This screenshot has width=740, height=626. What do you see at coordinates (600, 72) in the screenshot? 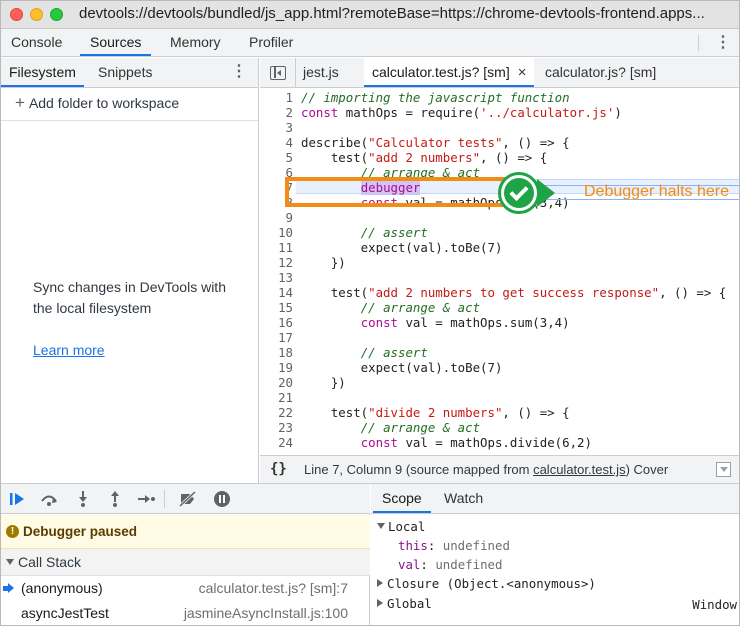
I see `tab-calculator-js: calculator.js? [sm]` at bounding box center [600, 72].